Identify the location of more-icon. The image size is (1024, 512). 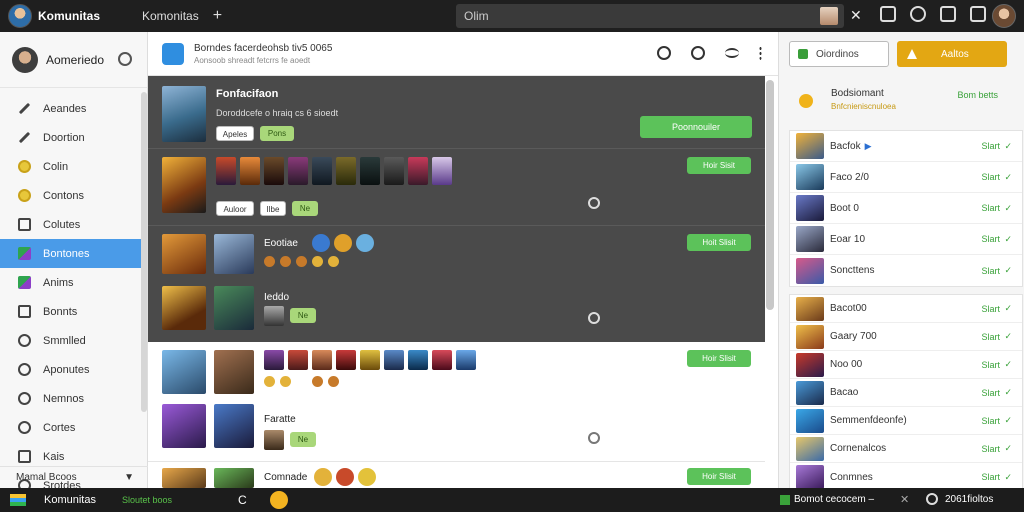
(760, 53).